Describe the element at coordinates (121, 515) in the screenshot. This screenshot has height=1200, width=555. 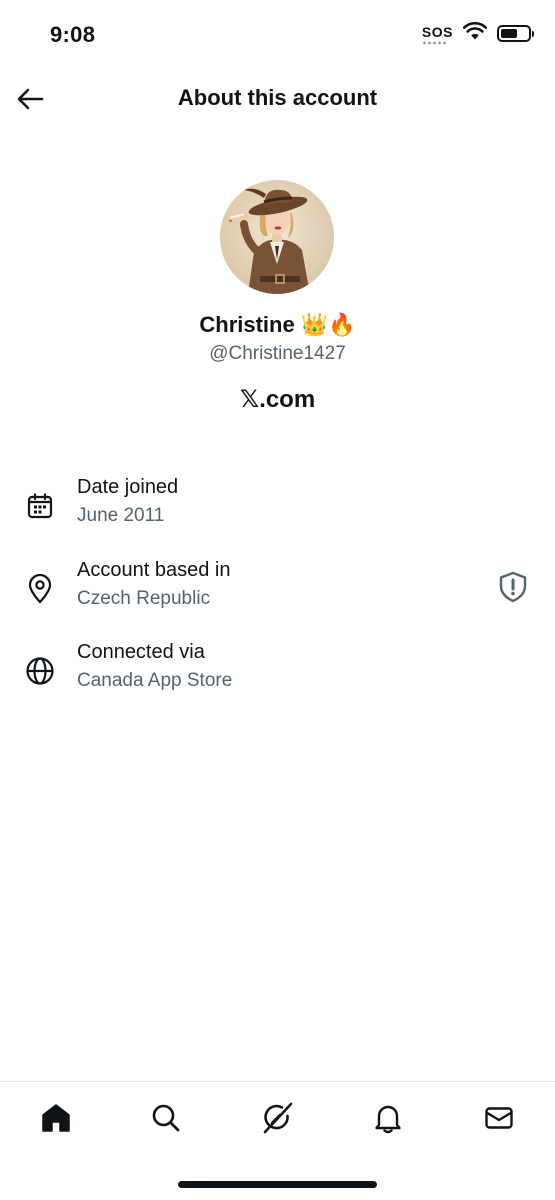
I see `info-value: June 2011` at that location.